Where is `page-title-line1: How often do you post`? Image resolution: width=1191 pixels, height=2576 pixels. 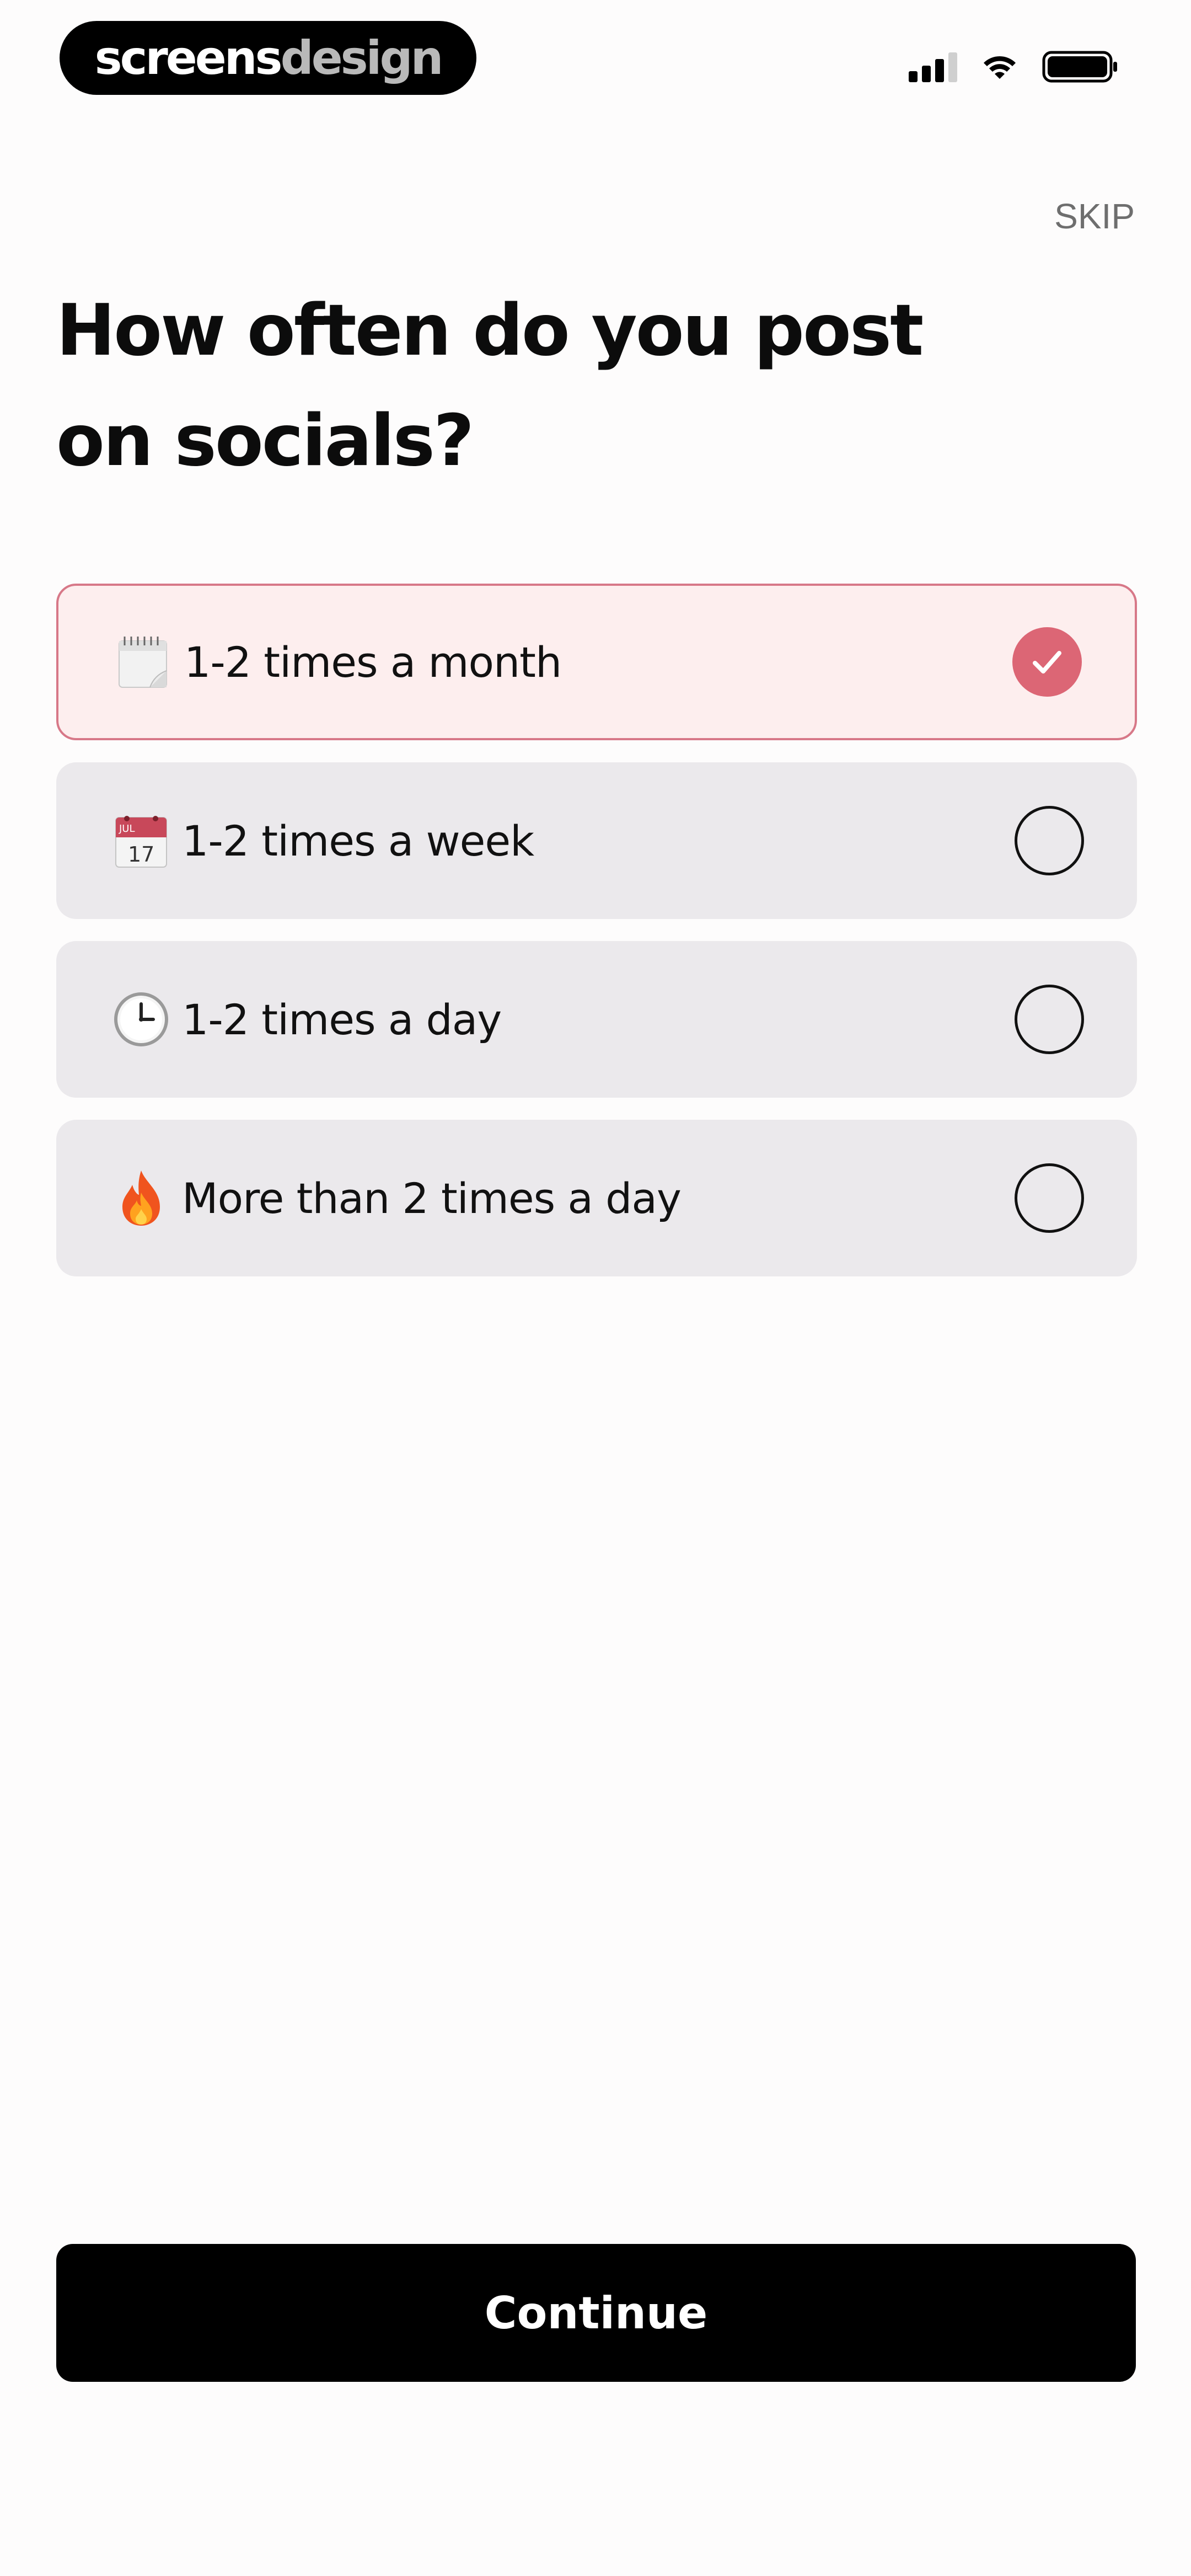
page-title-line1: How often do you post is located at coordinates (490, 331).